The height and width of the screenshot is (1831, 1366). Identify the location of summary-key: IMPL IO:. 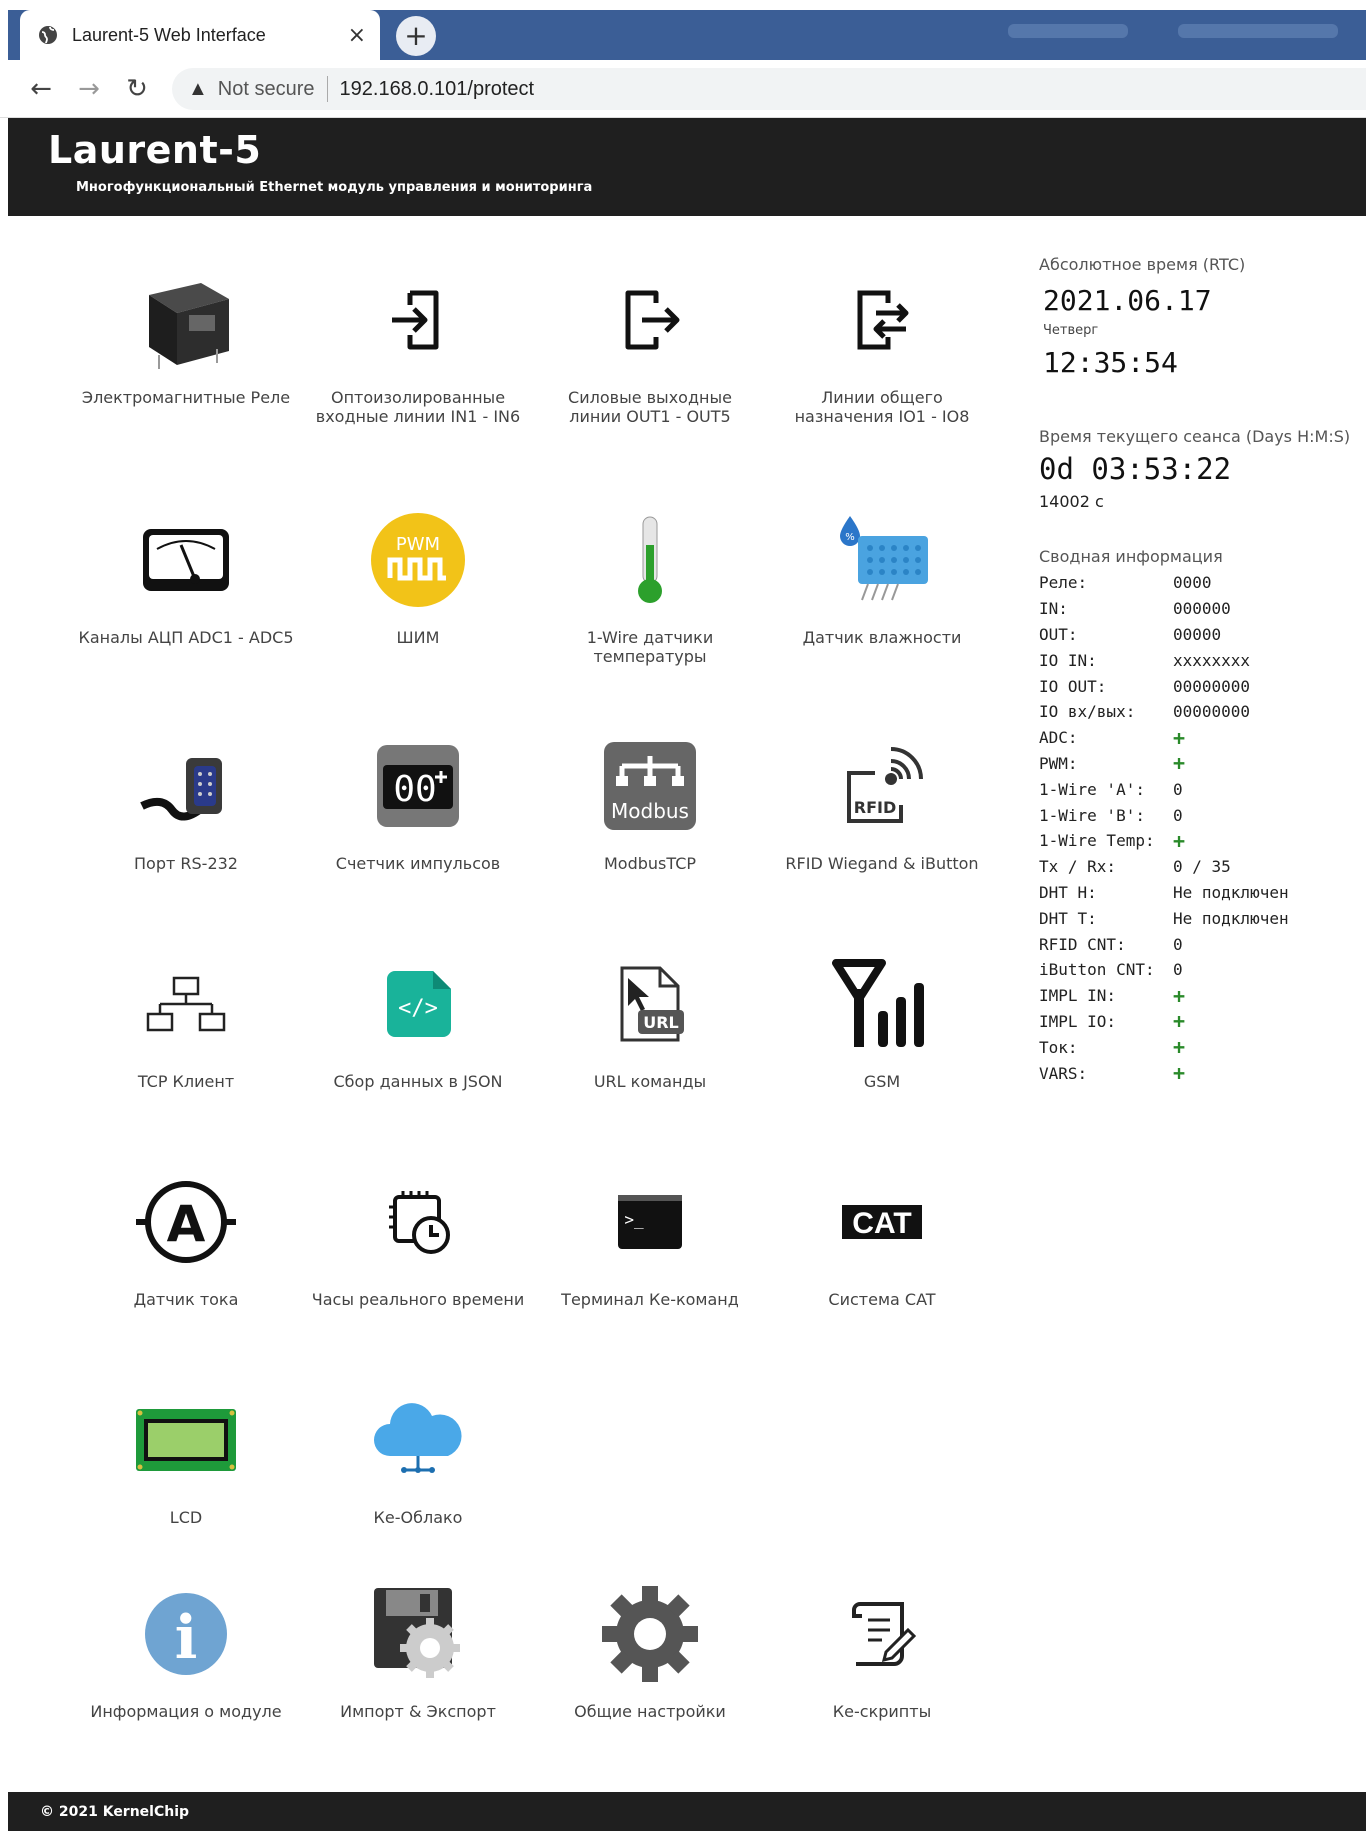
(1078, 1021).